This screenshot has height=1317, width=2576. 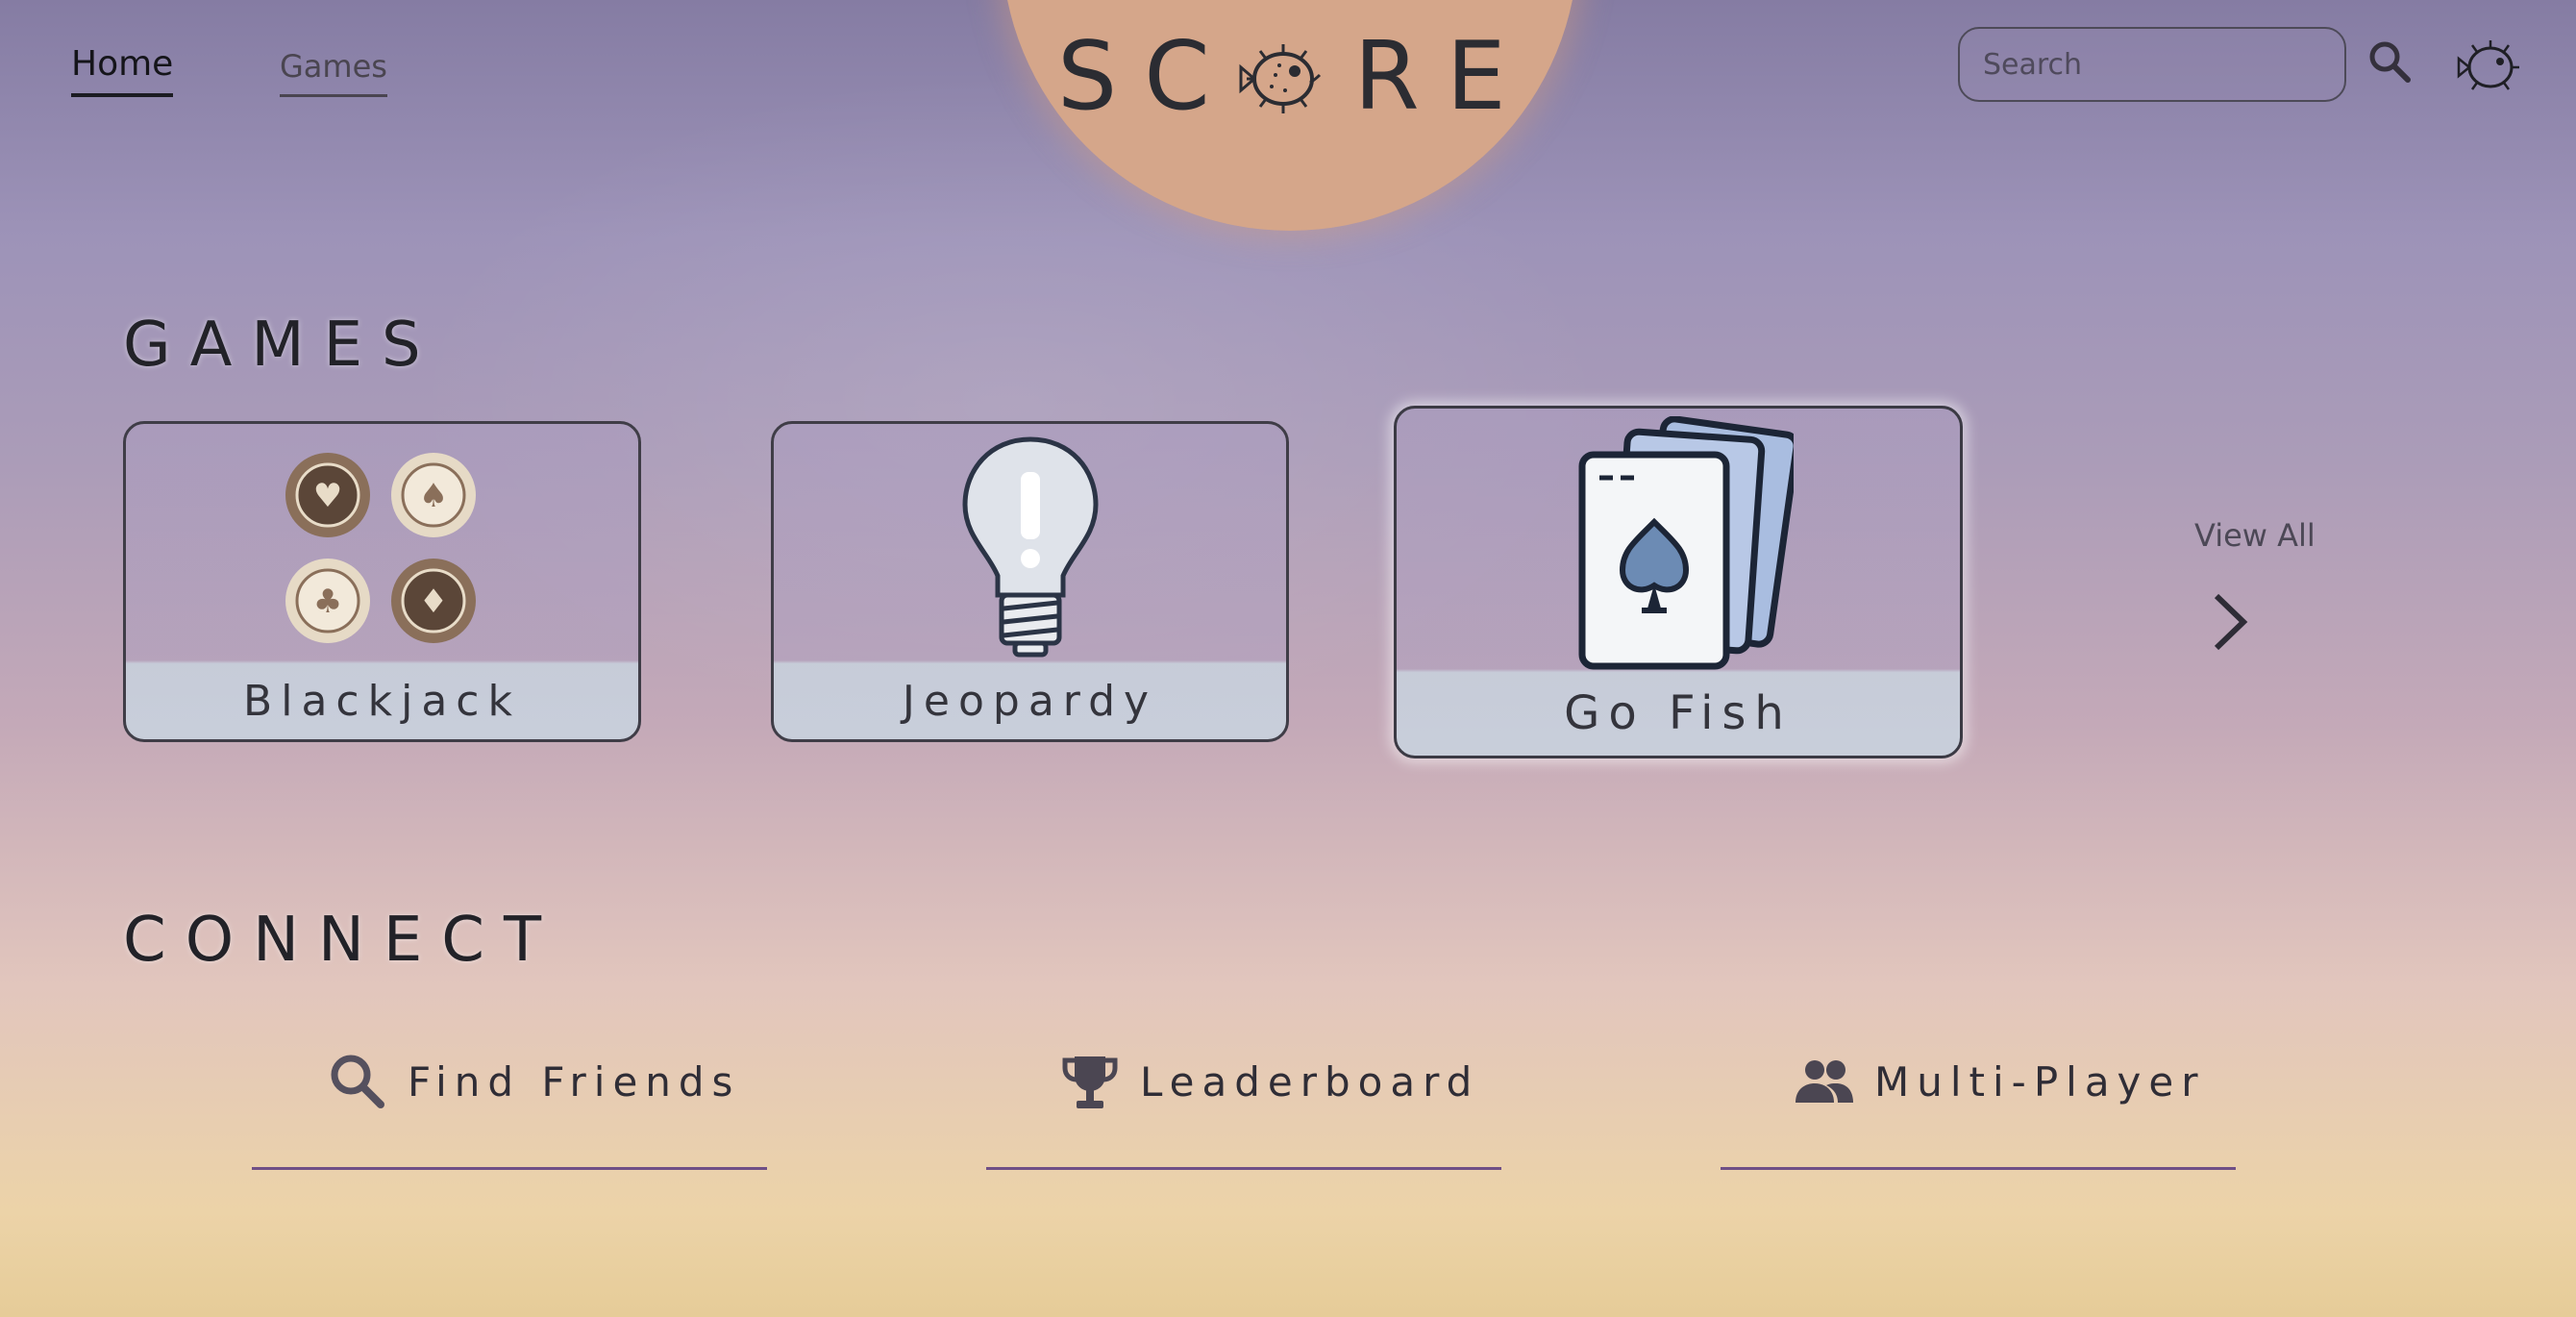 I want to click on connect-leaderboard: Leaderboard, so click(x=1269, y=1081).